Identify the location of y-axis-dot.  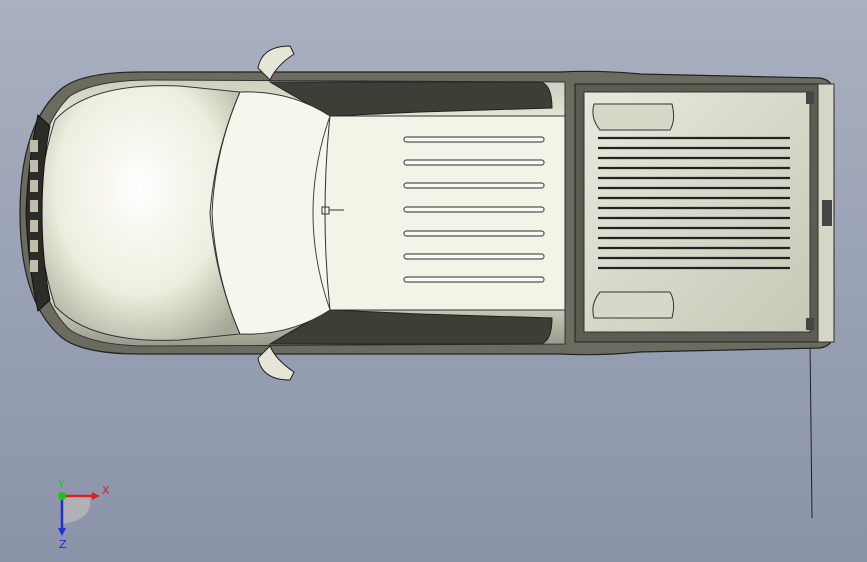
(62, 496).